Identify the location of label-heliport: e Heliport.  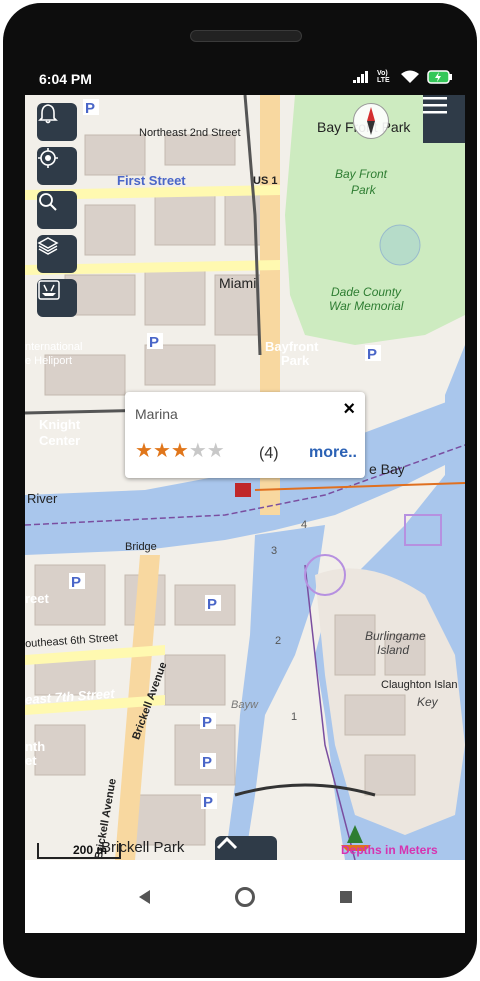
(49, 361).